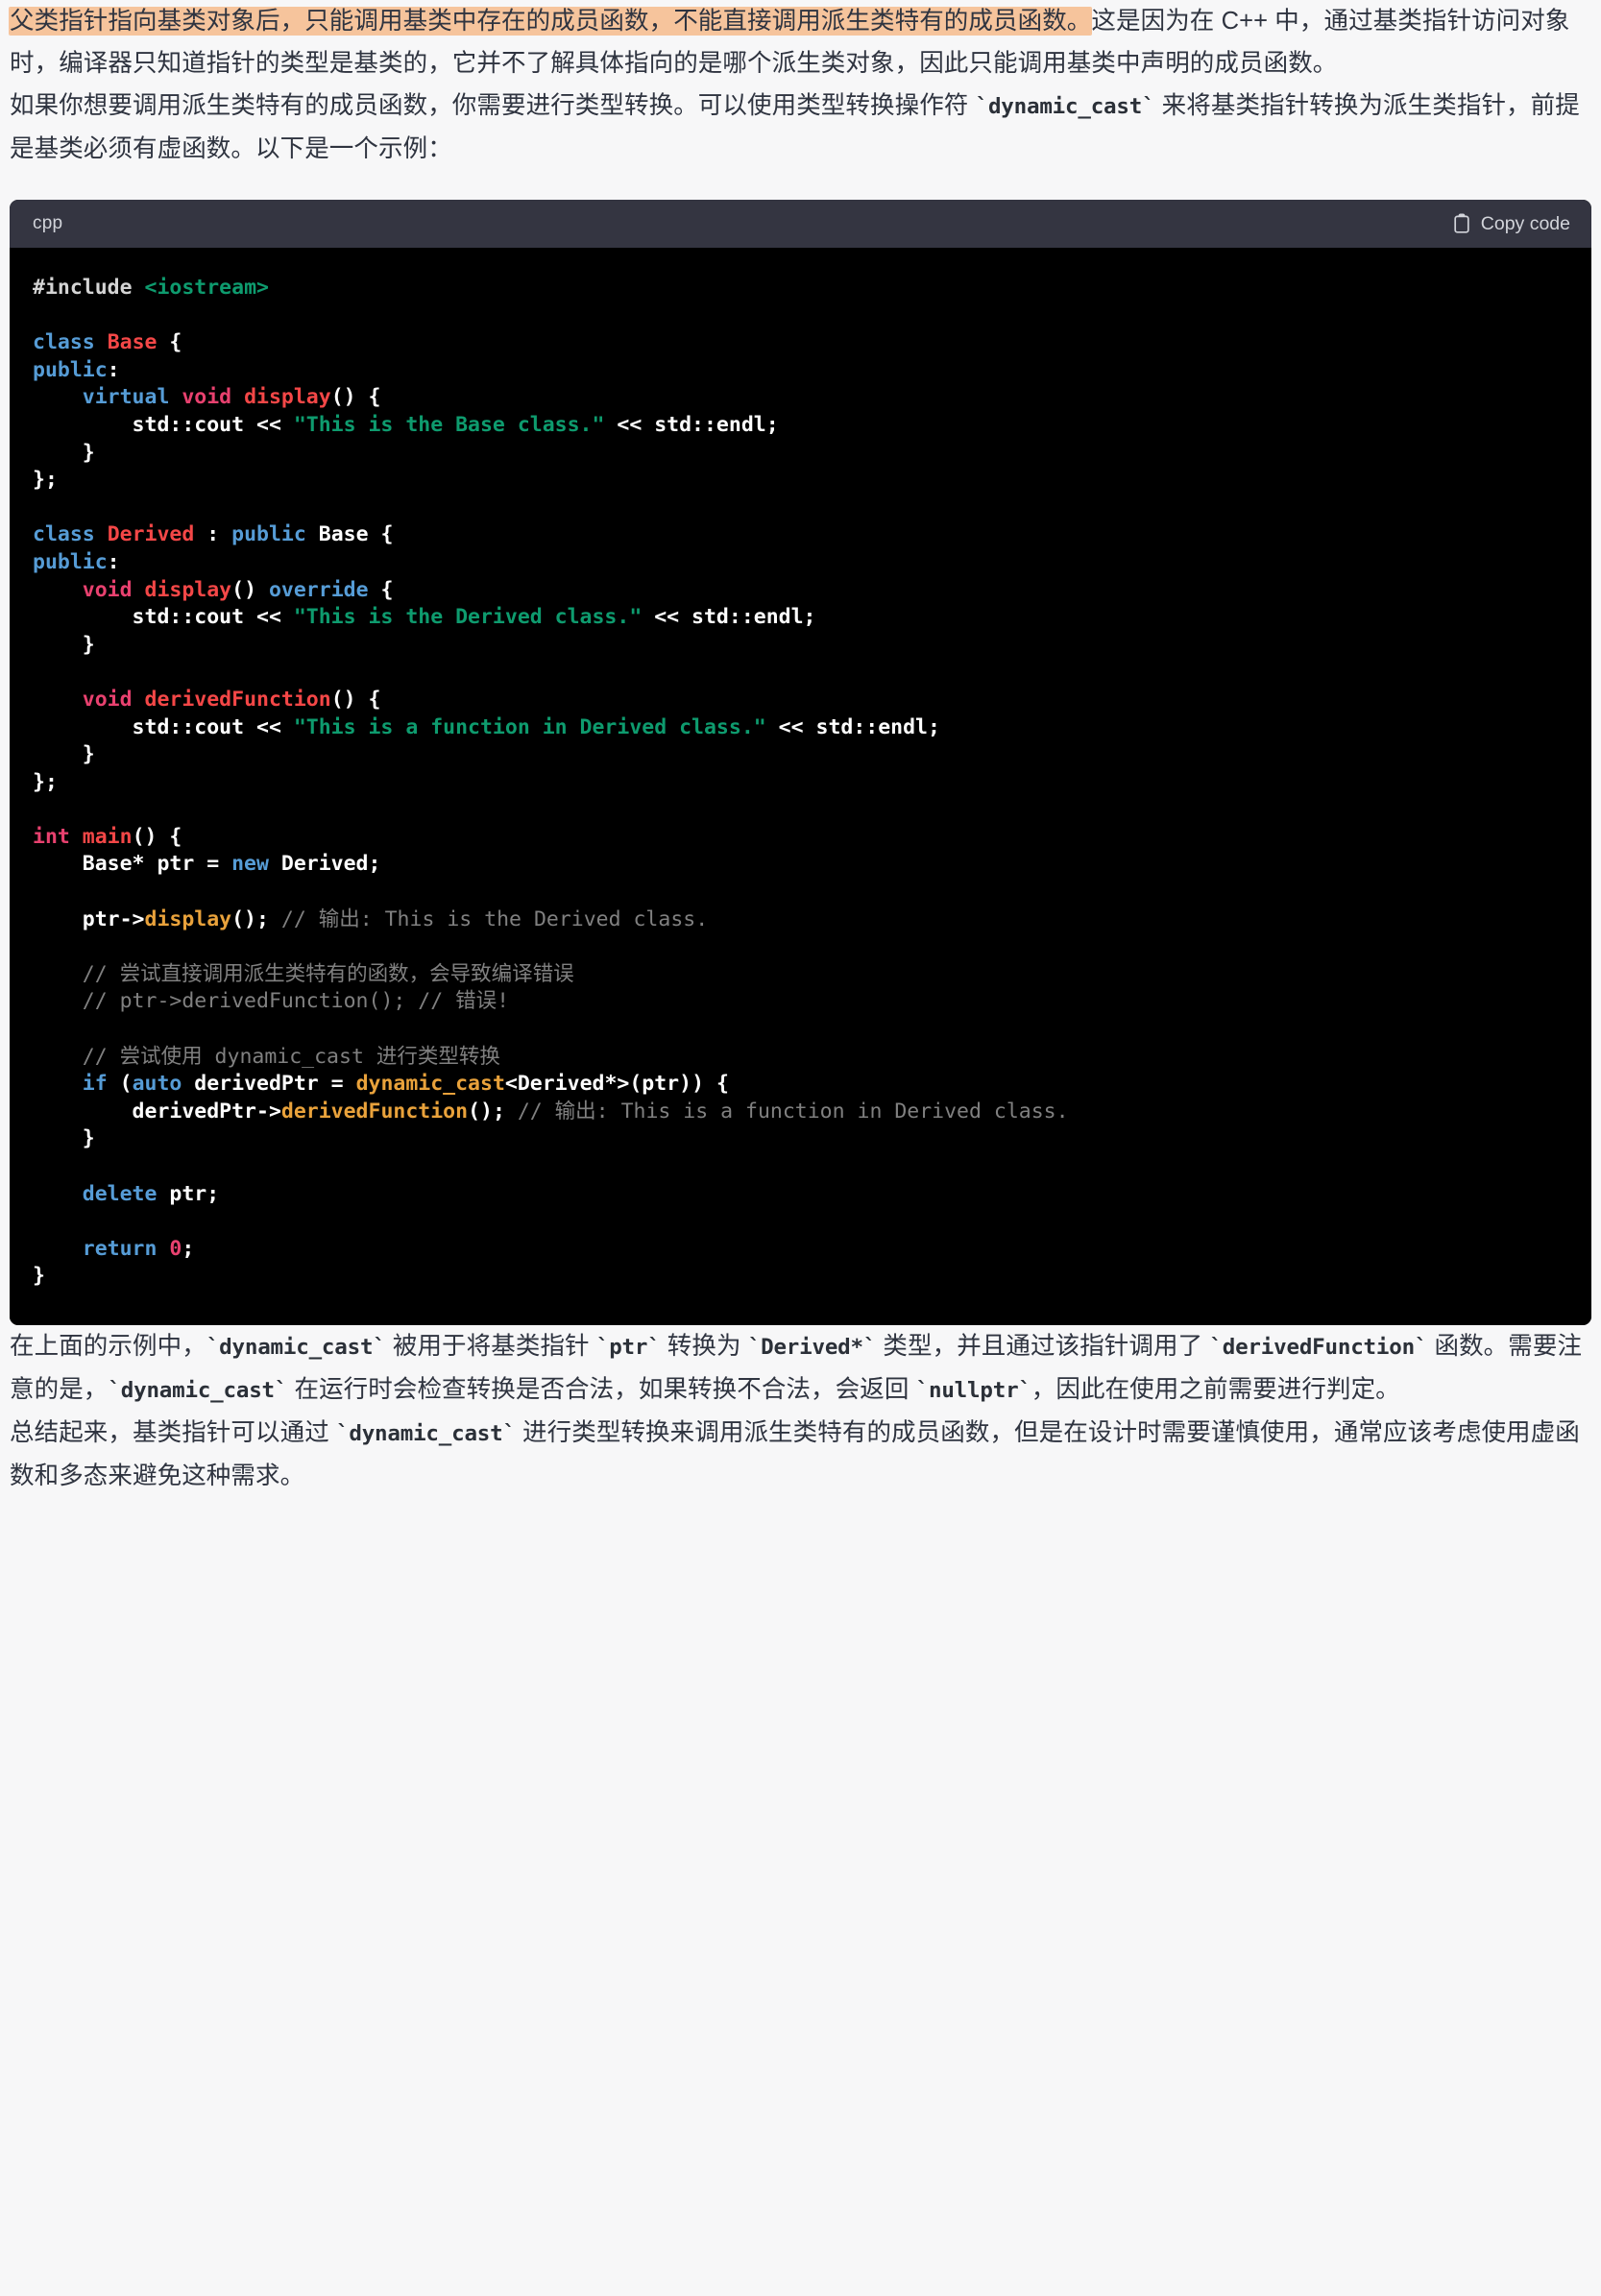 The height and width of the screenshot is (2296, 1601). What do you see at coordinates (800, 224) in the screenshot?
I see `code-block-header: cpp Copy code` at bounding box center [800, 224].